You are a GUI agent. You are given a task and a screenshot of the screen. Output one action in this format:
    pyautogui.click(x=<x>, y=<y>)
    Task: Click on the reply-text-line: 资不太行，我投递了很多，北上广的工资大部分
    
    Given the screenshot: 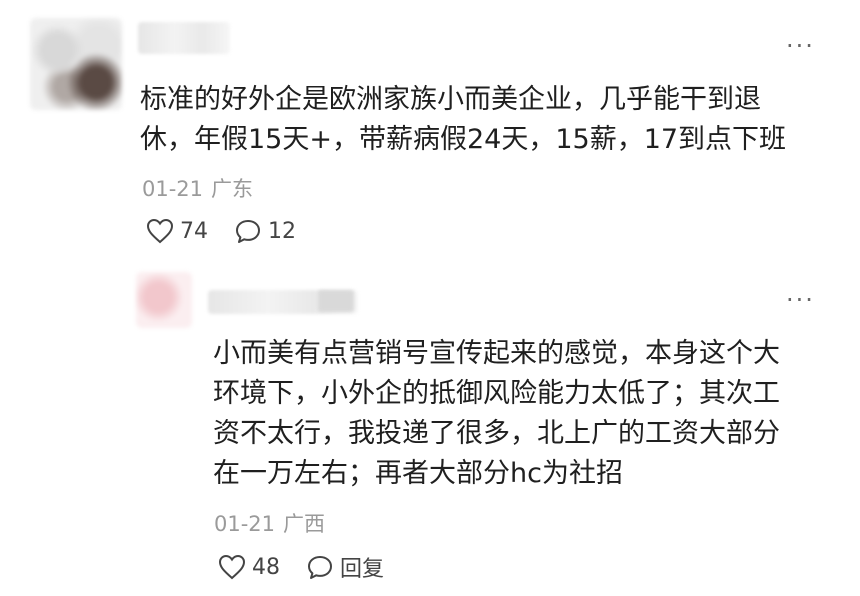 What is the action you would take?
    pyautogui.click(x=496, y=433)
    